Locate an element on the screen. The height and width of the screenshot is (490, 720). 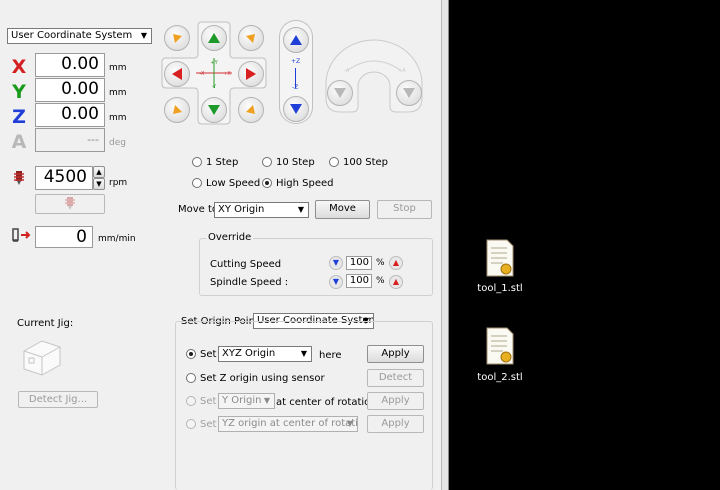
jog-plus-a-button is located at coordinates (409, 93).